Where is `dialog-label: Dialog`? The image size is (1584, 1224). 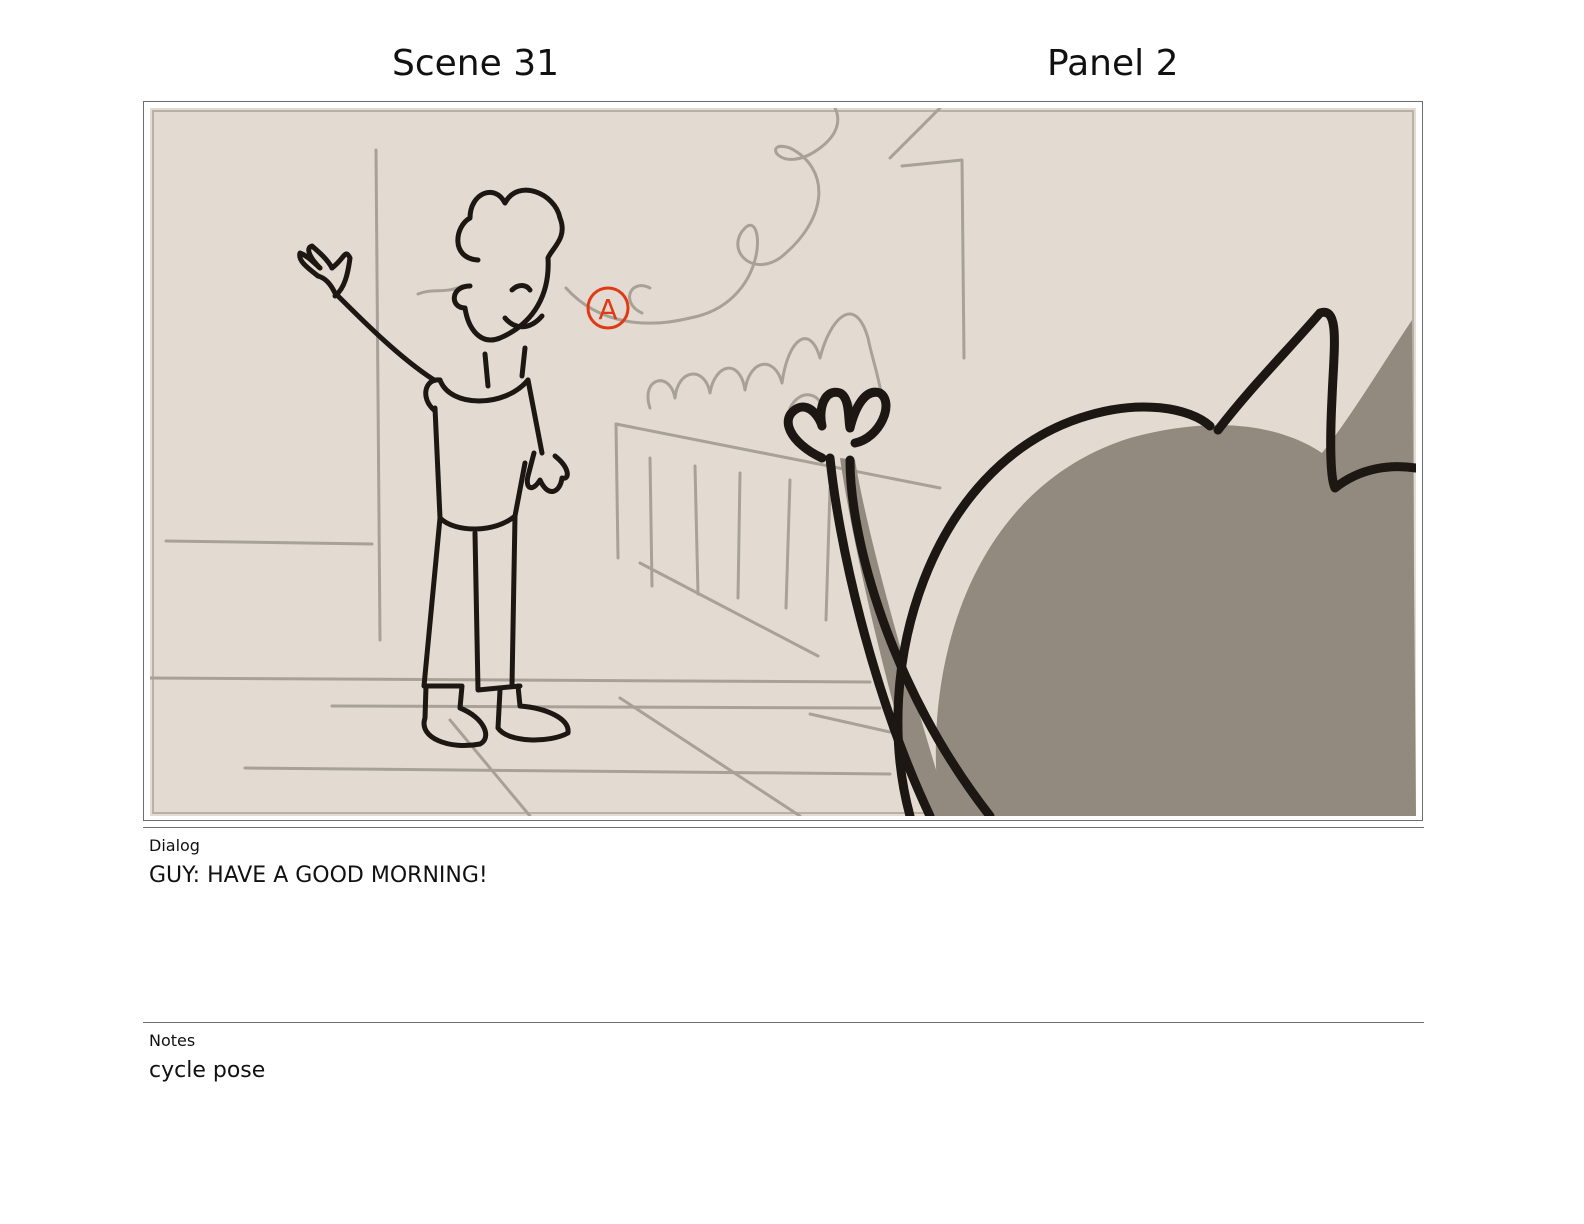
dialog-label: Dialog is located at coordinates (174, 845).